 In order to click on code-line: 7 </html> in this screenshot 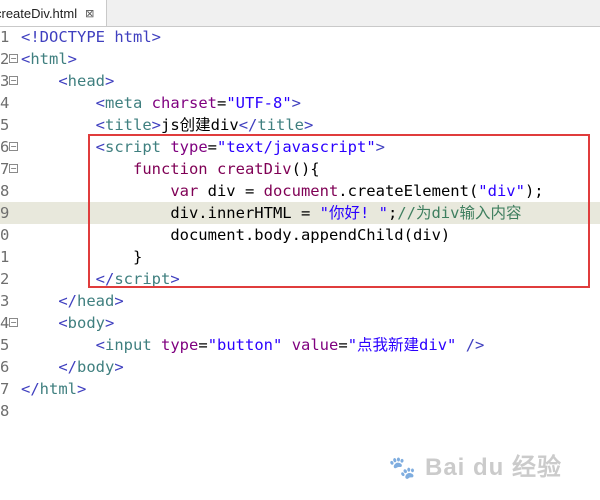, I will do `click(43, 389)`.